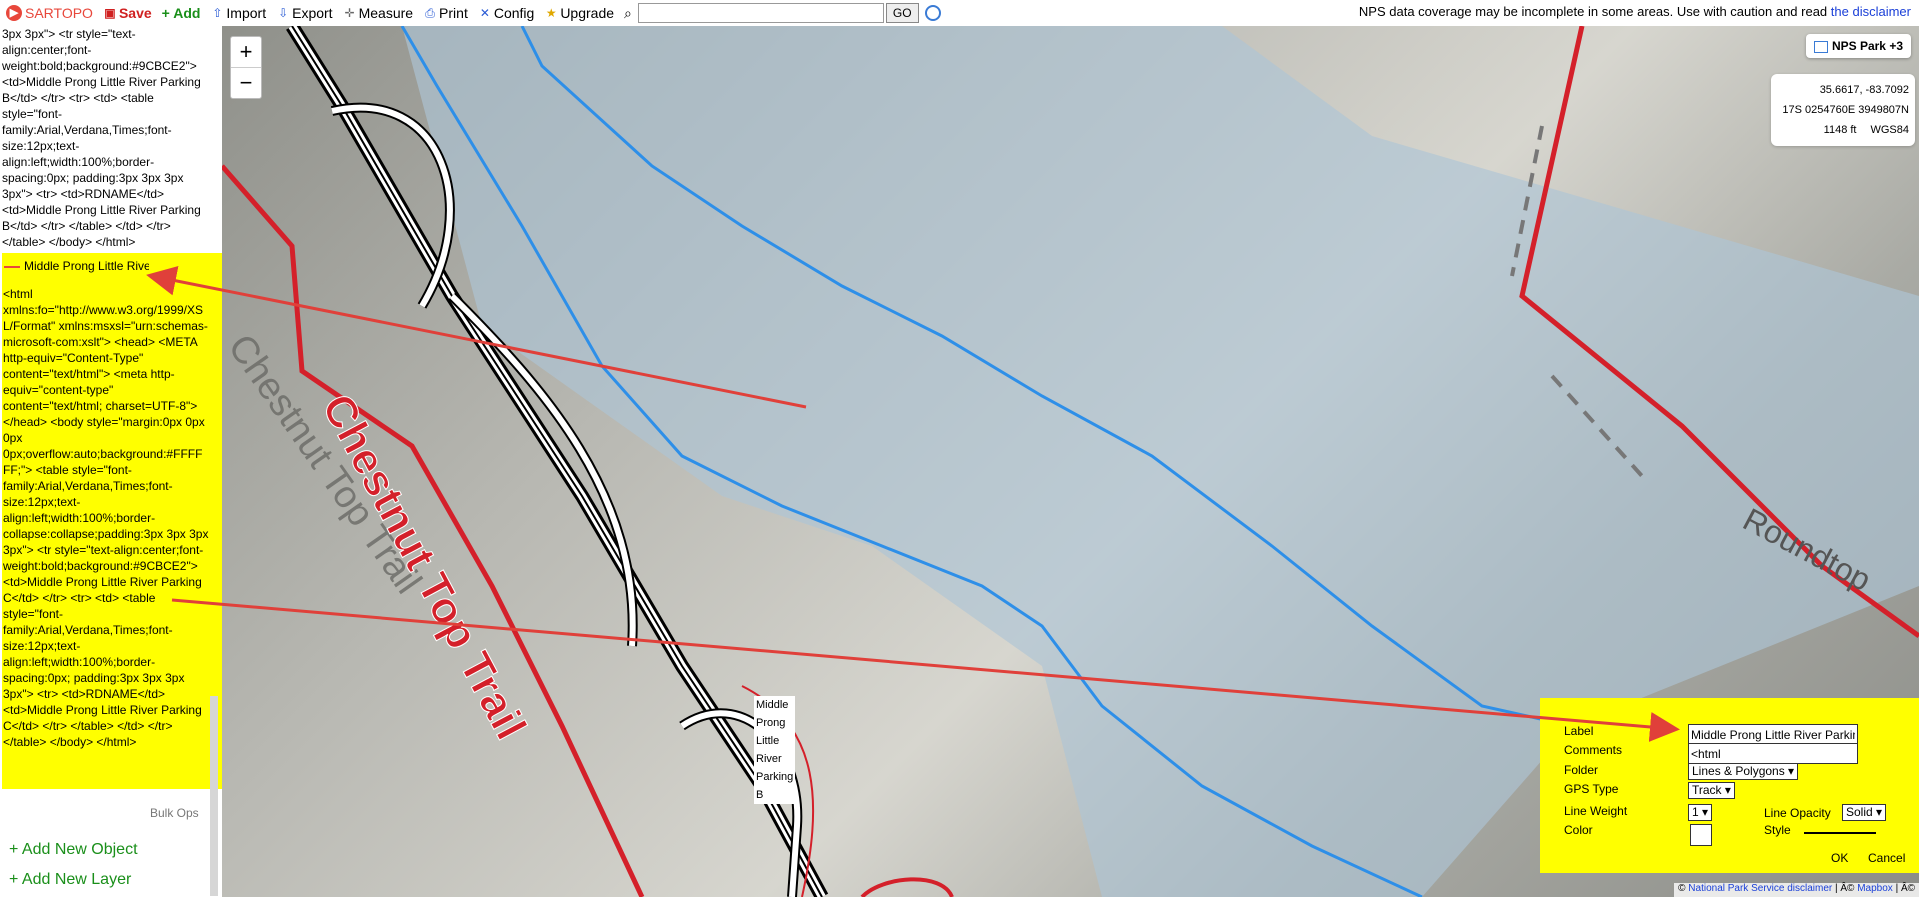 The height and width of the screenshot is (897, 1919). Describe the element at coordinates (1711, 790) in the screenshot. I see `gps-type-select: Track ▾` at that location.